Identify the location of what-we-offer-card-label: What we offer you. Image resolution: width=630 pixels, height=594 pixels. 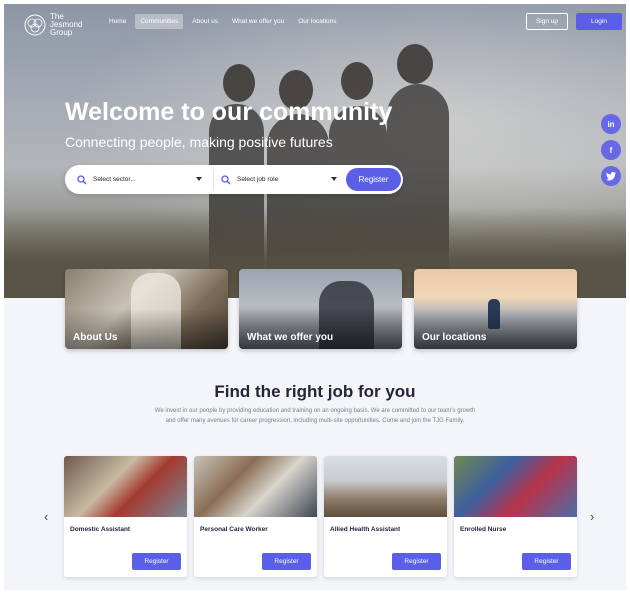
(290, 337).